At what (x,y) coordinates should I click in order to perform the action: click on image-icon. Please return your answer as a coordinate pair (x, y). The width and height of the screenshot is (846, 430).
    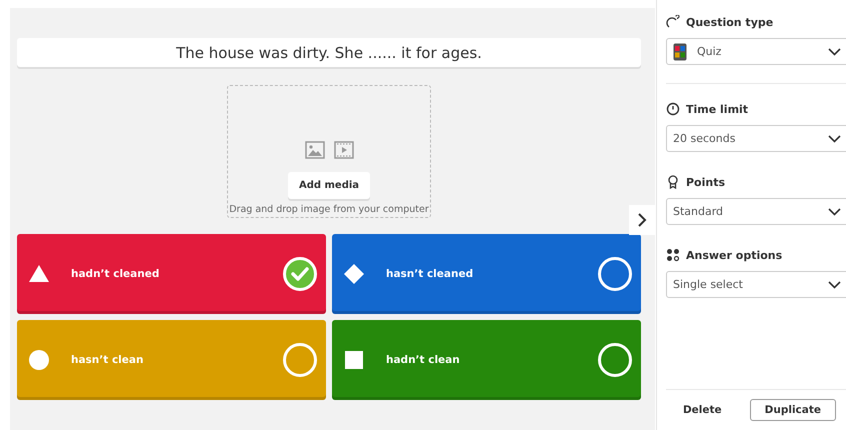
    Looking at the image, I should click on (314, 150).